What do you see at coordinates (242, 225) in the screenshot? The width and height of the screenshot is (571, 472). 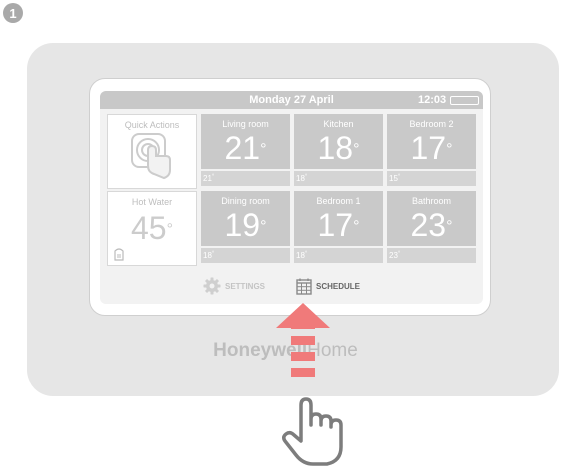 I see `zone-temp-value: 19` at bounding box center [242, 225].